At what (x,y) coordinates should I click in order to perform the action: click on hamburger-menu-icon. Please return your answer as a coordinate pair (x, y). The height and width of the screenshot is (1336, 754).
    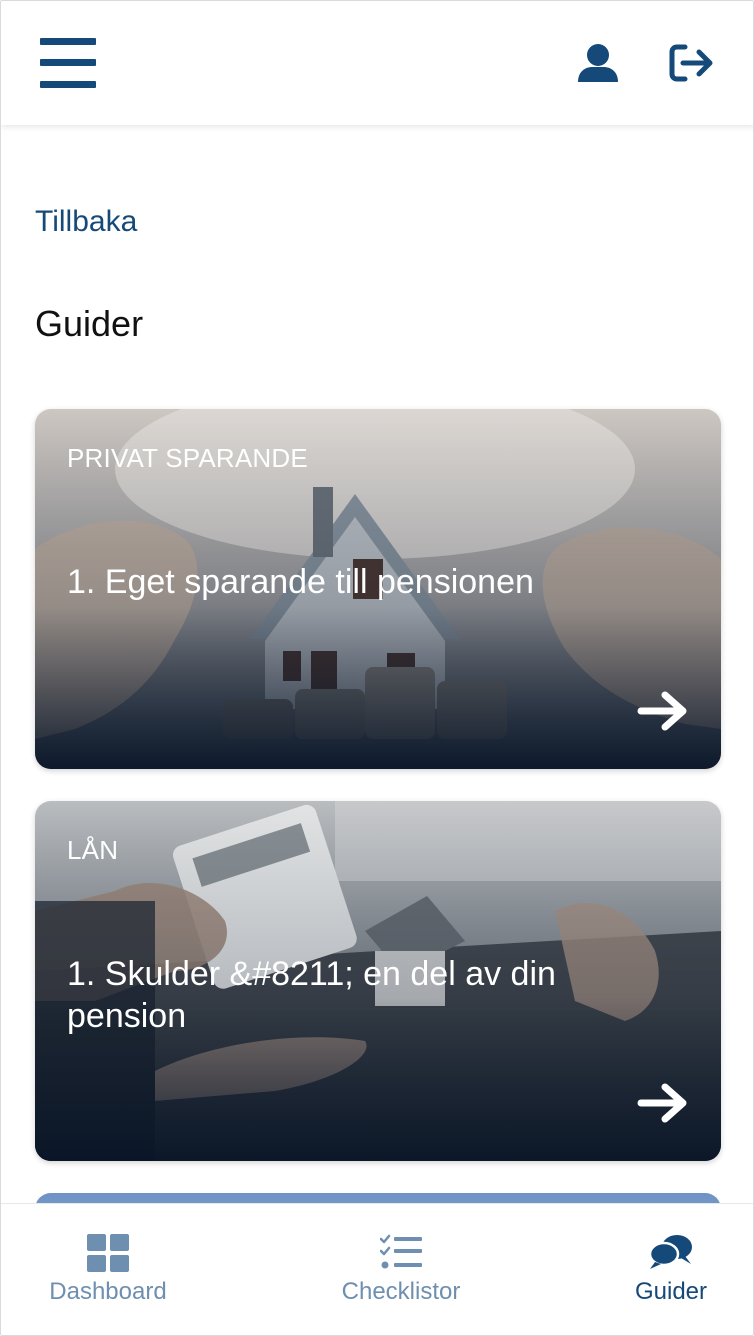
    Looking at the image, I should click on (68, 63).